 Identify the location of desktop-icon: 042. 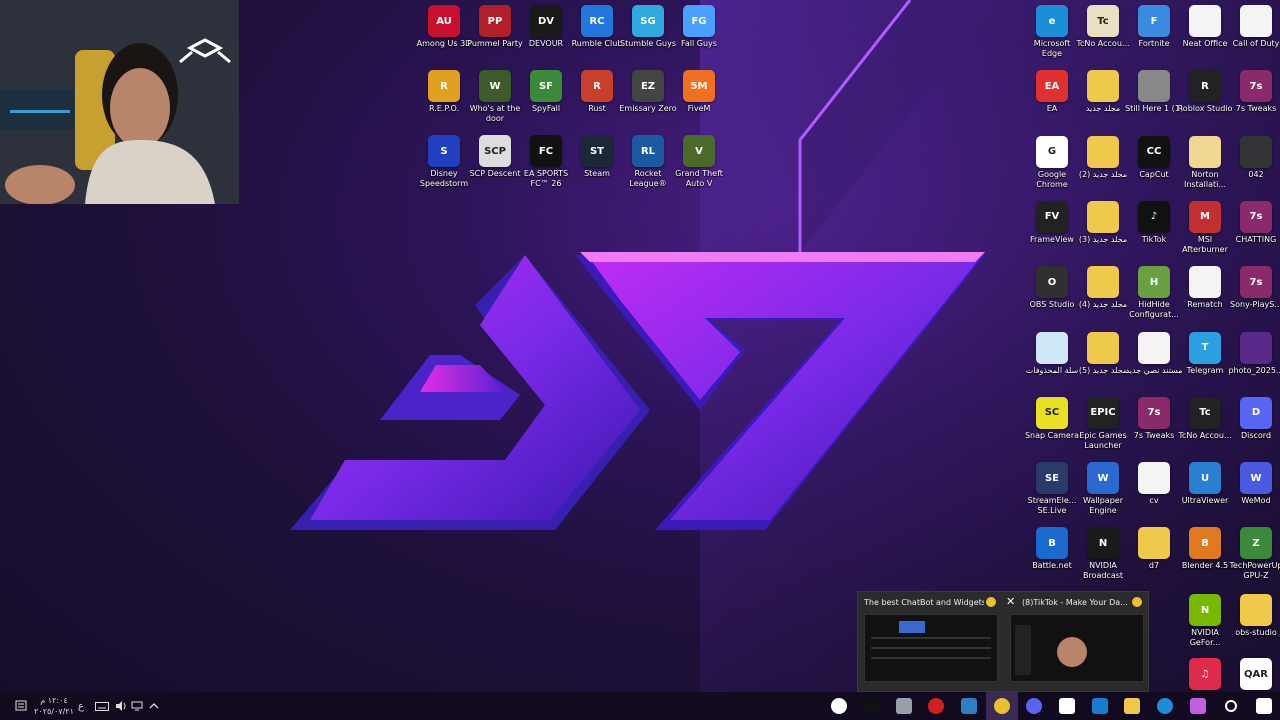
(1254, 167).